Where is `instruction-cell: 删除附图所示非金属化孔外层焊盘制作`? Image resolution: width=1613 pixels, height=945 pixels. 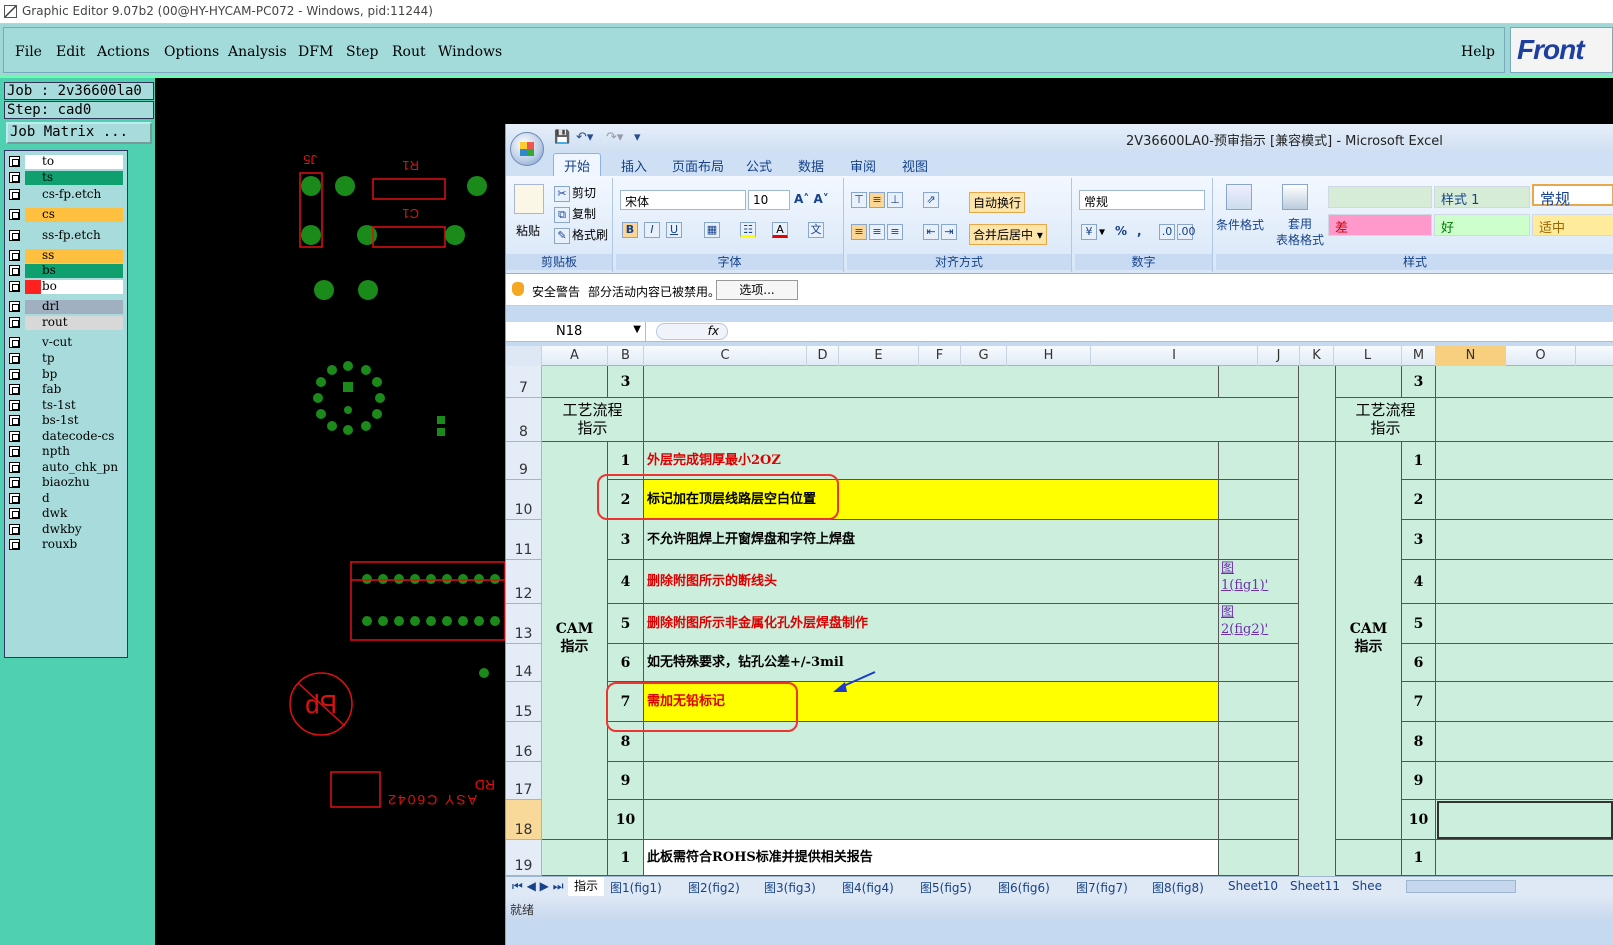
instruction-cell: 删除附图所示非金属化孔外层焊盘制作 is located at coordinates (931, 624).